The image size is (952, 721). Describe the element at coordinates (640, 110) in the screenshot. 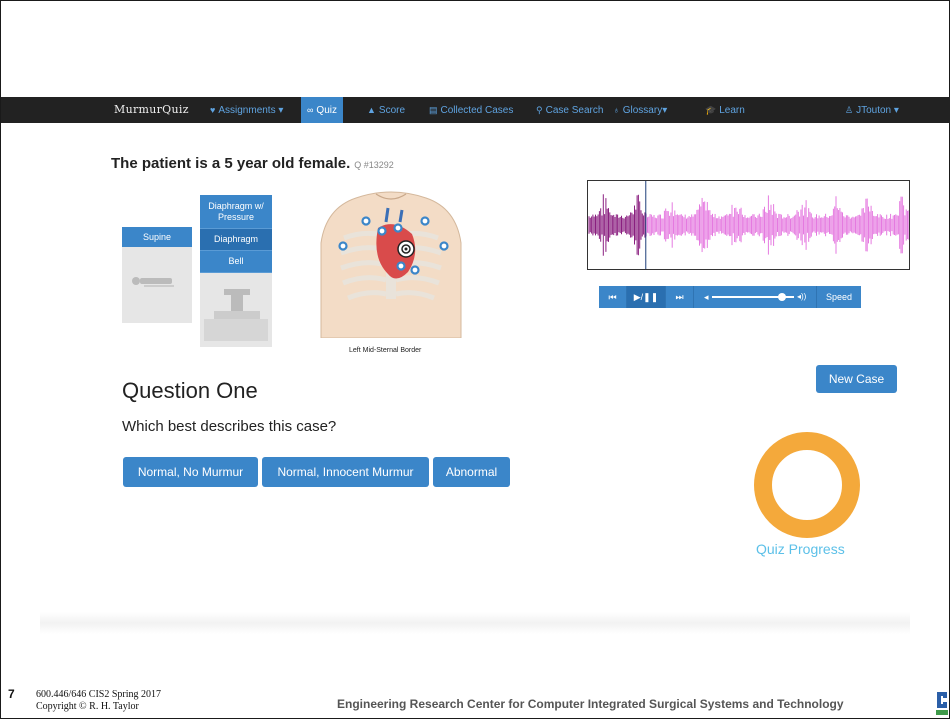

I see `nav-glossary: ♁ Glossary▾` at that location.